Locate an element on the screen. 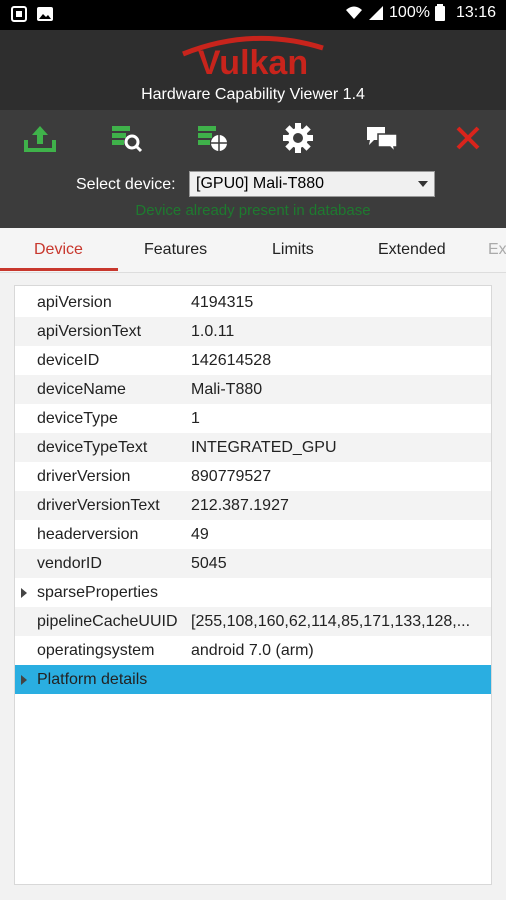 This screenshot has width=506, height=900. search-database-button is located at coordinates (126, 138).